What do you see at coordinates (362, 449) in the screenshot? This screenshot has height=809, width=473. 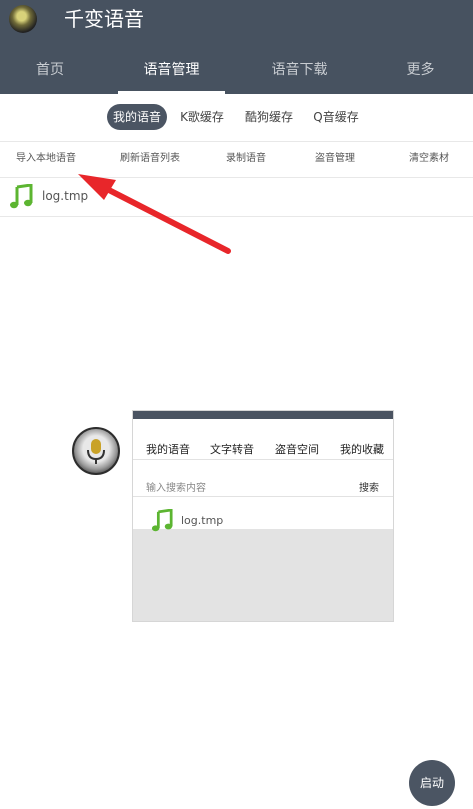 I see `overlay-tab-favorites: 我的收藏` at bounding box center [362, 449].